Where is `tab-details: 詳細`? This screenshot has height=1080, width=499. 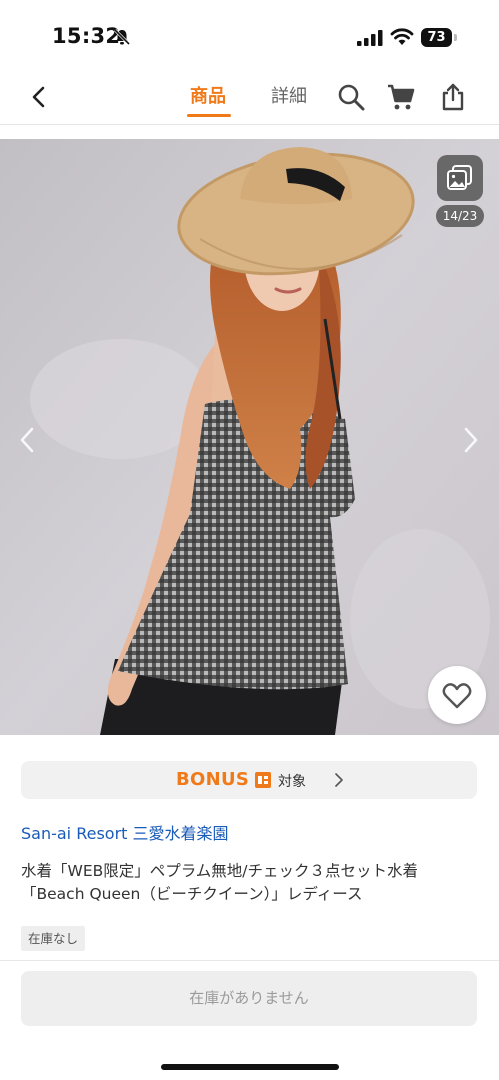 tab-details: 詳細 is located at coordinates (289, 95).